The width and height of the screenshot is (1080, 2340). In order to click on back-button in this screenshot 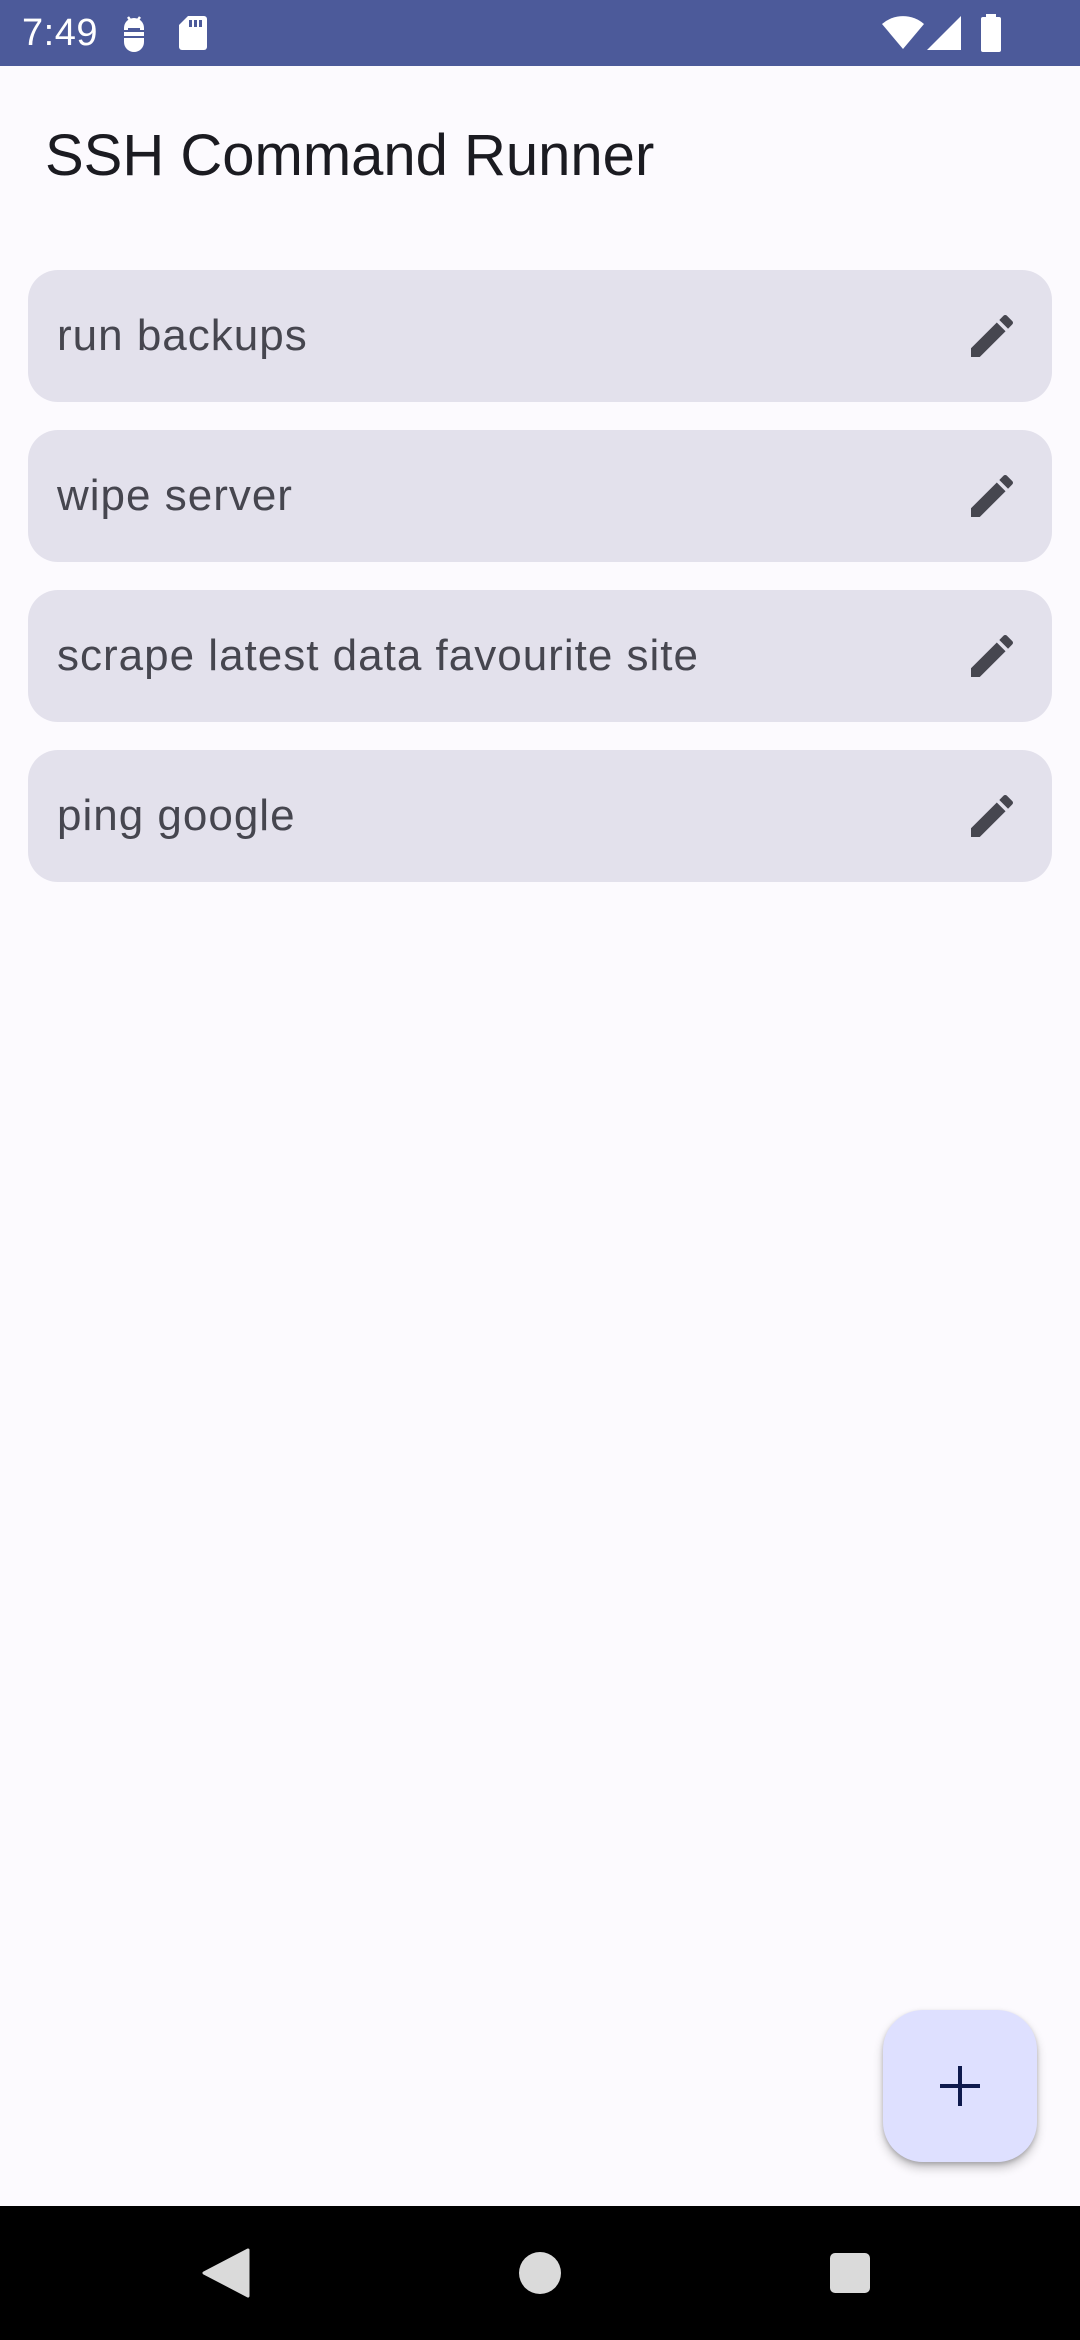, I will do `click(226, 2273)`.